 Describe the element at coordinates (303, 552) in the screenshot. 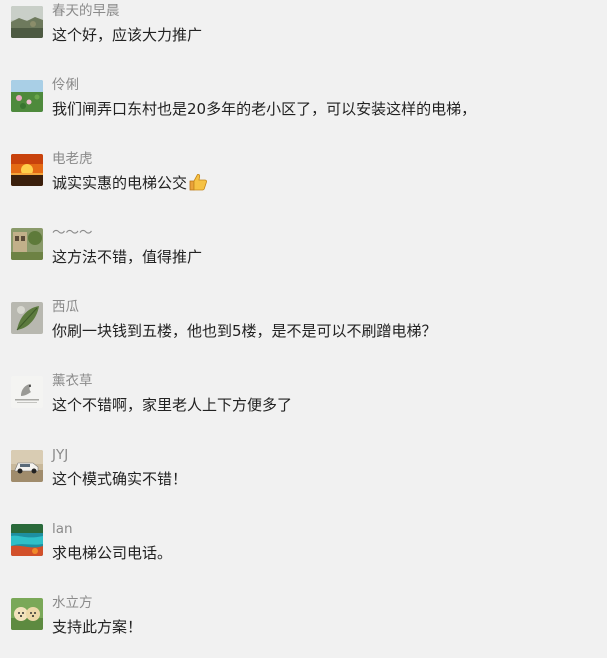

I see `comment-item: lan 求电梯公司电话。` at that location.